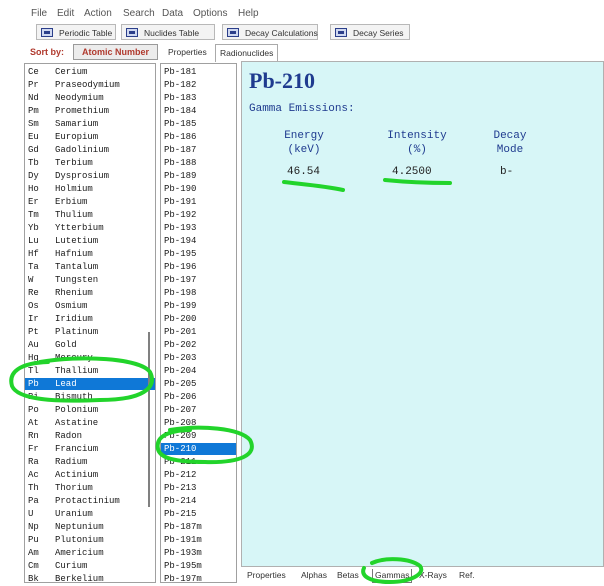 Image resolution: width=604 pixels, height=586 pixels. Describe the element at coordinates (90, 423) in the screenshot. I see `element-row: At Astatine` at that location.